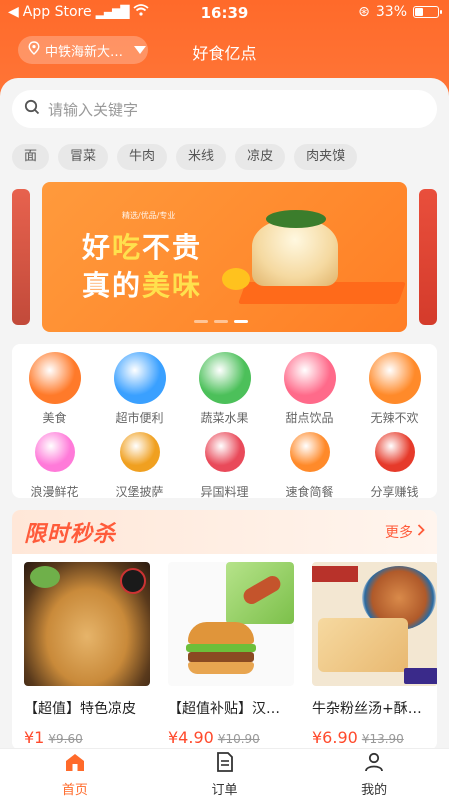 The image size is (449, 800). I want to click on status-right: ⊛ 33%, so click(400, 12).